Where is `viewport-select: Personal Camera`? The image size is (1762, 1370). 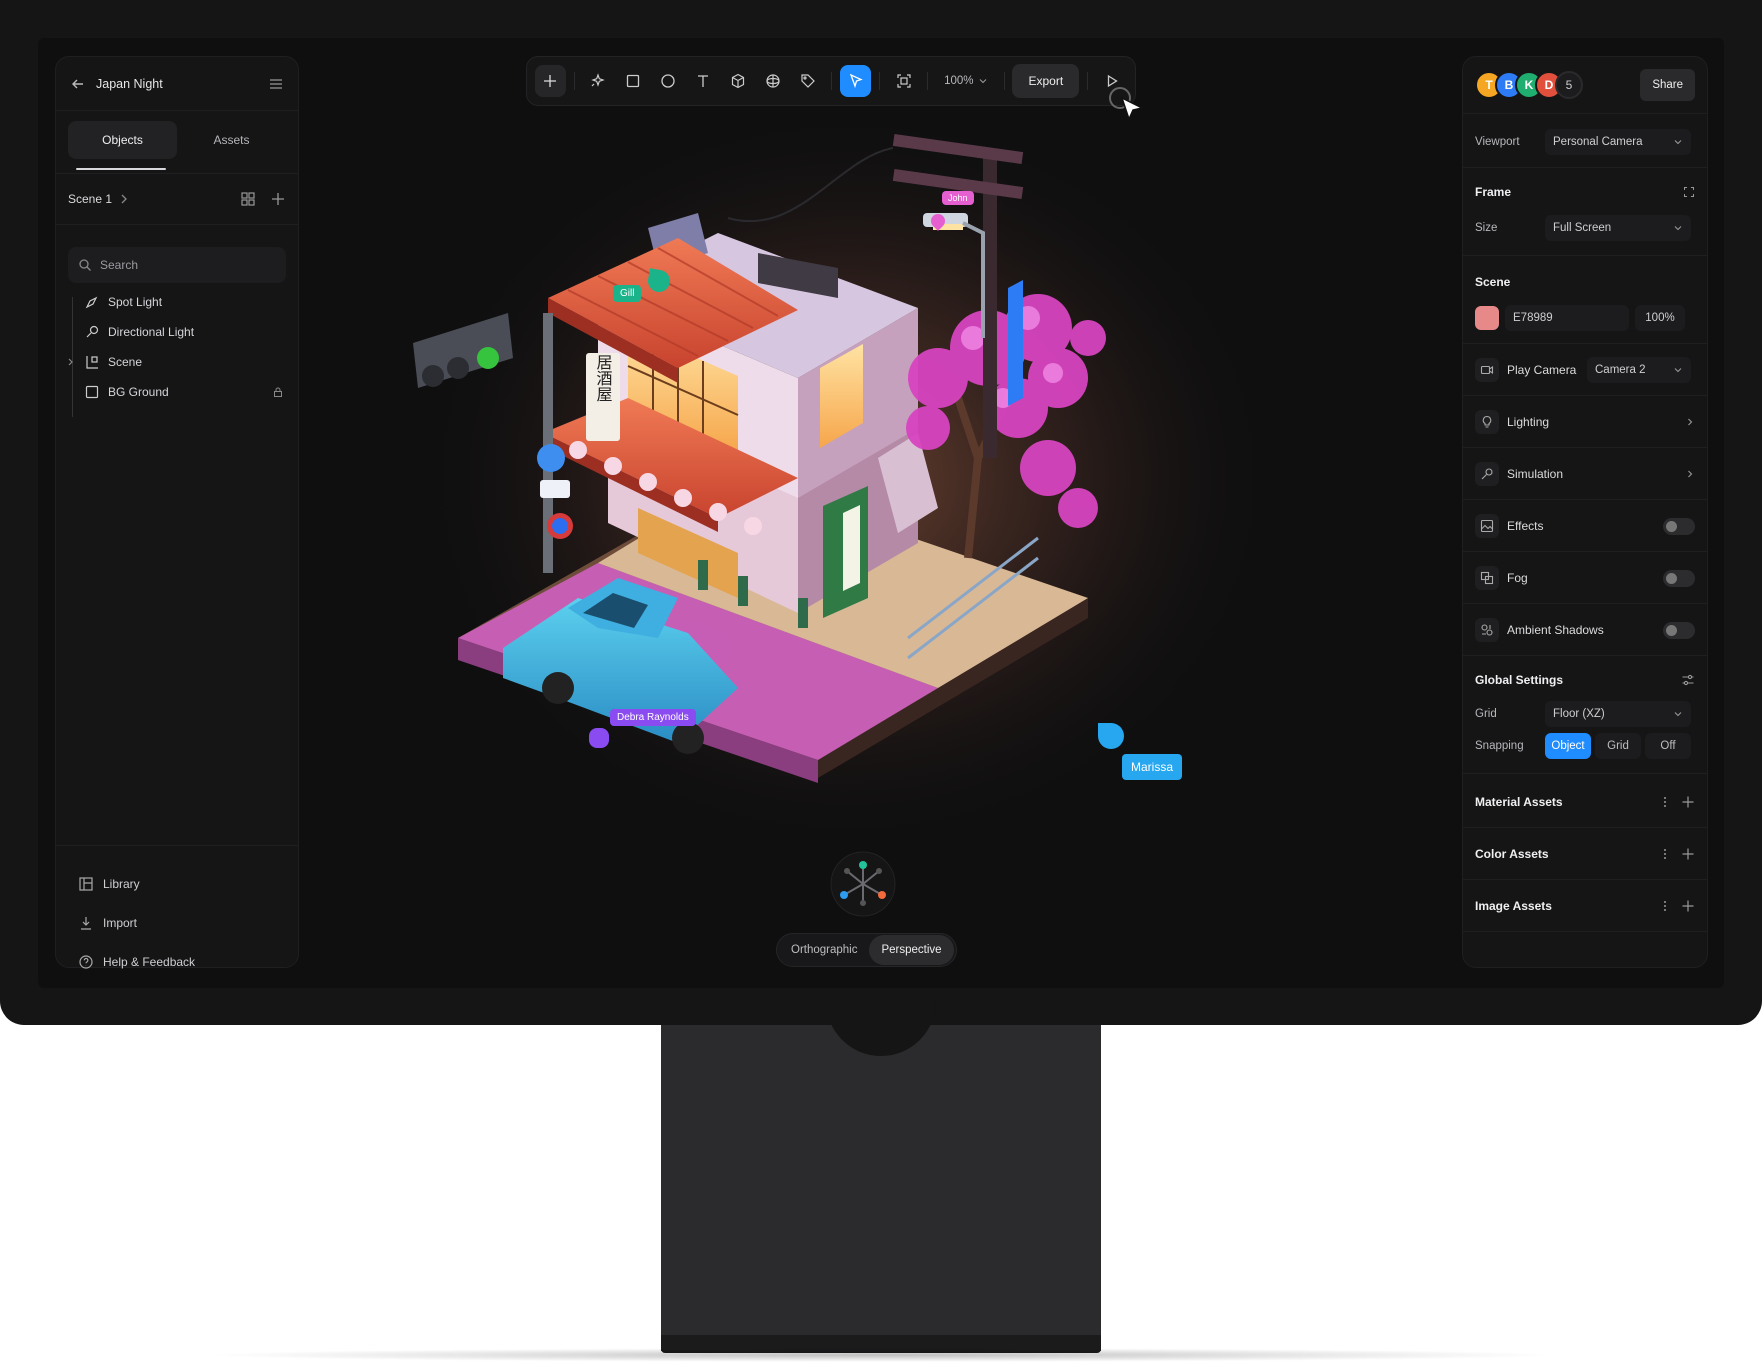 viewport-select: Personal Camera is located at coordinates (1618, 142).